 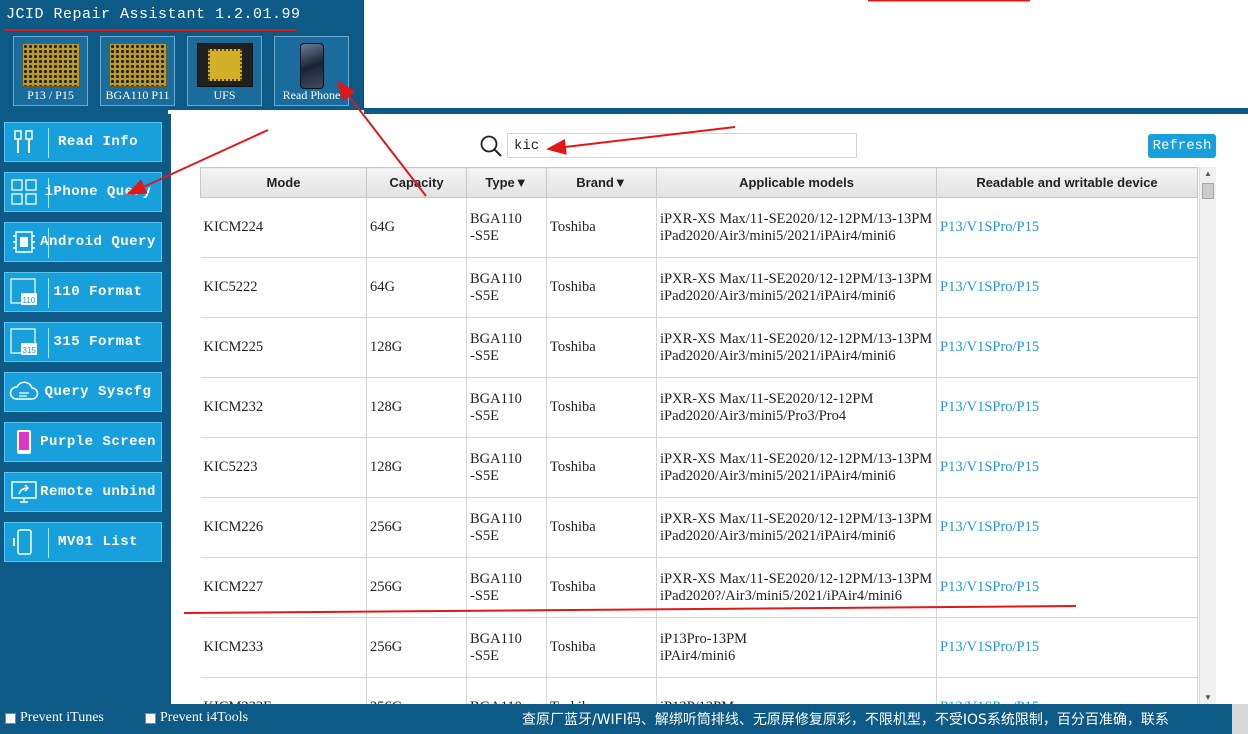 What do you see at coordinates (767, 398) in the screenshot?
I see `cell-applicable-models-line: iPXR-XS Max/11-SE2020/12-12PM` at bounding box center [767, 398].